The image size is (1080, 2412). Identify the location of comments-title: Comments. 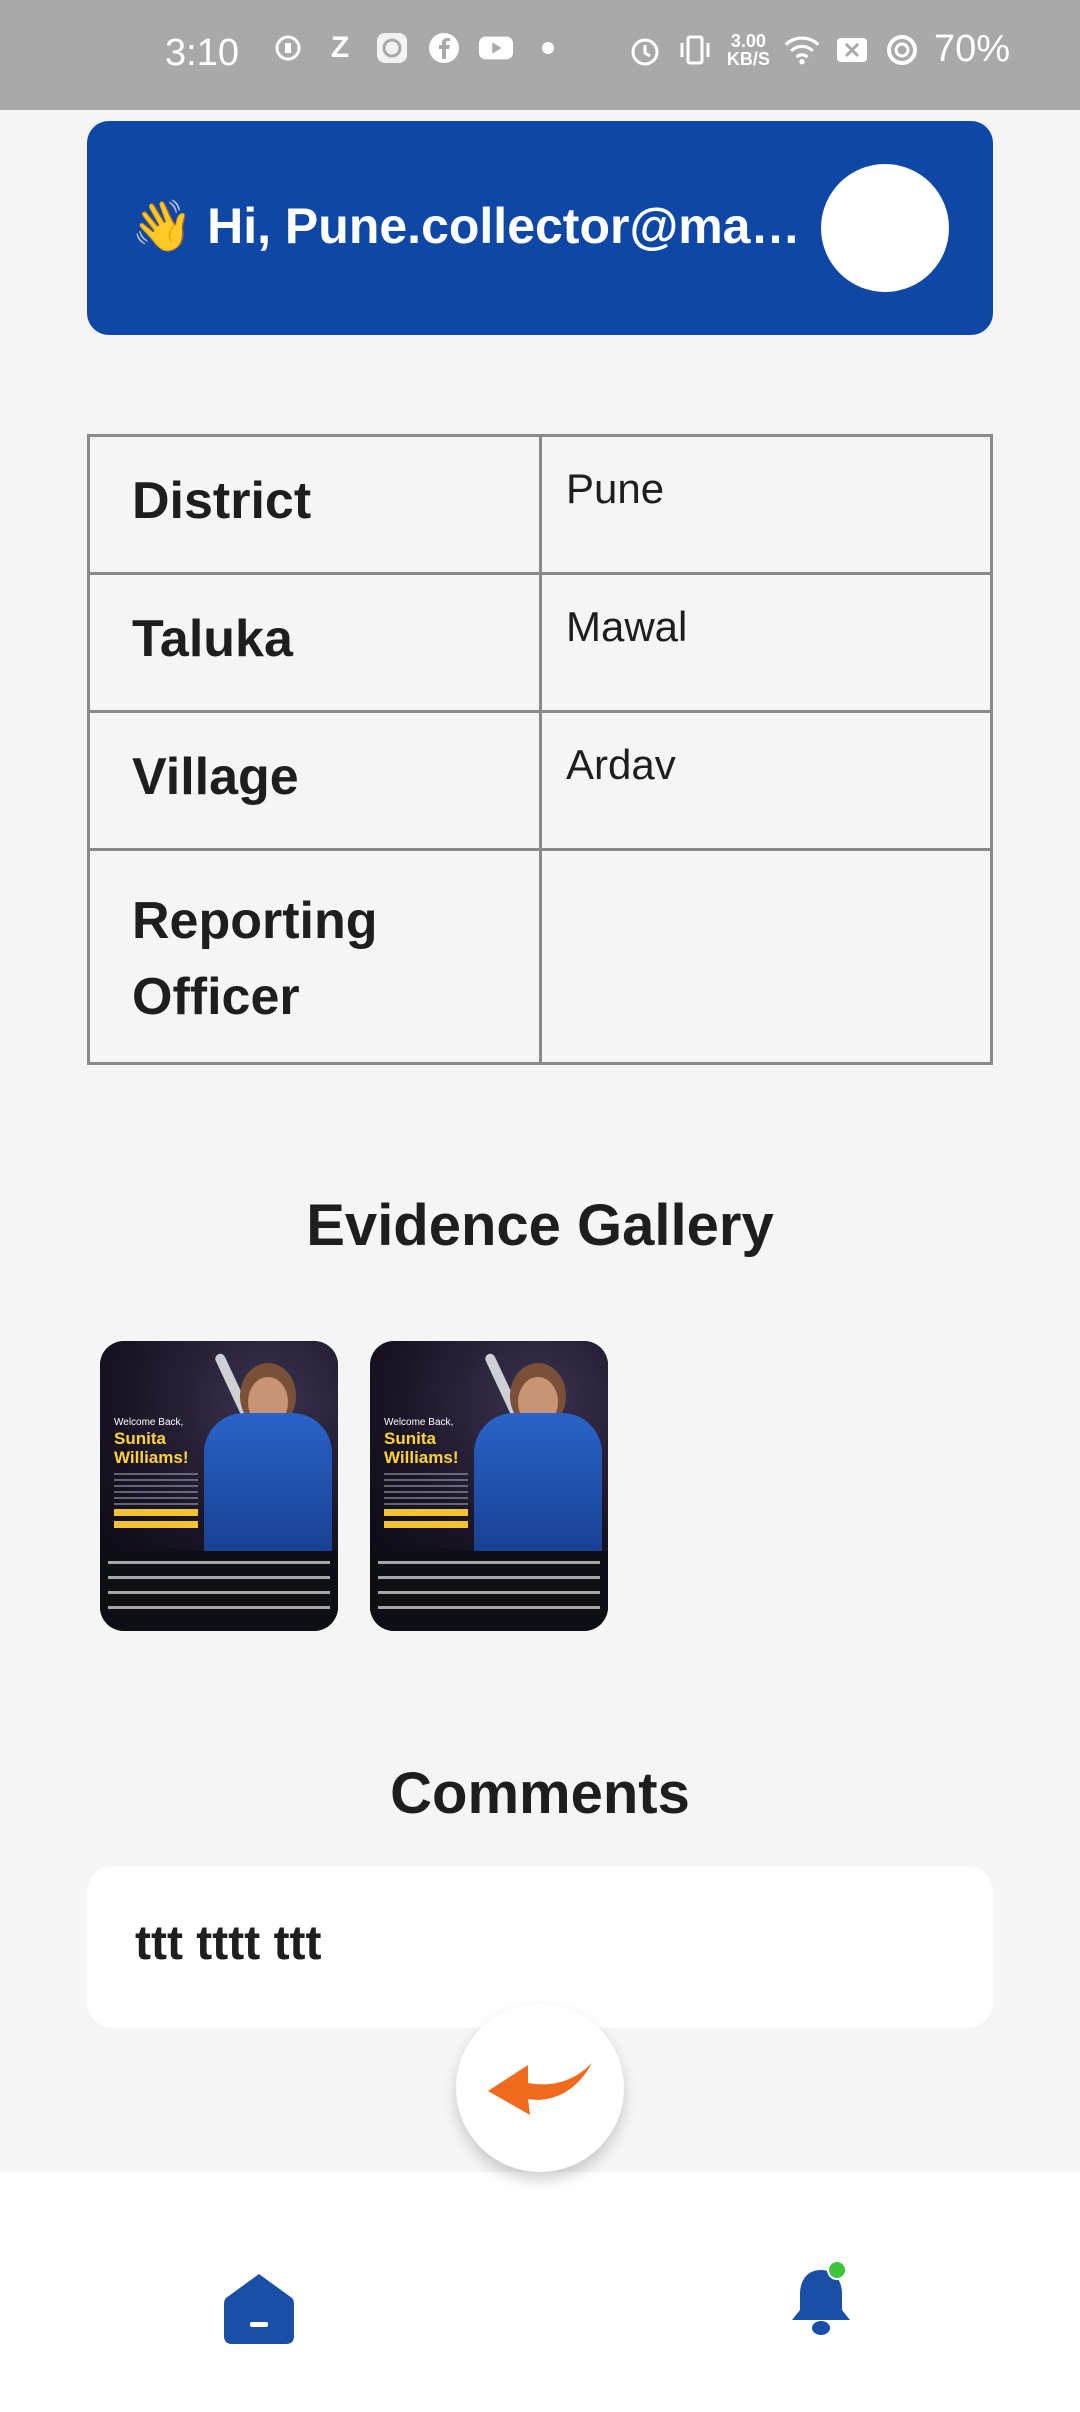
(540, 1793).